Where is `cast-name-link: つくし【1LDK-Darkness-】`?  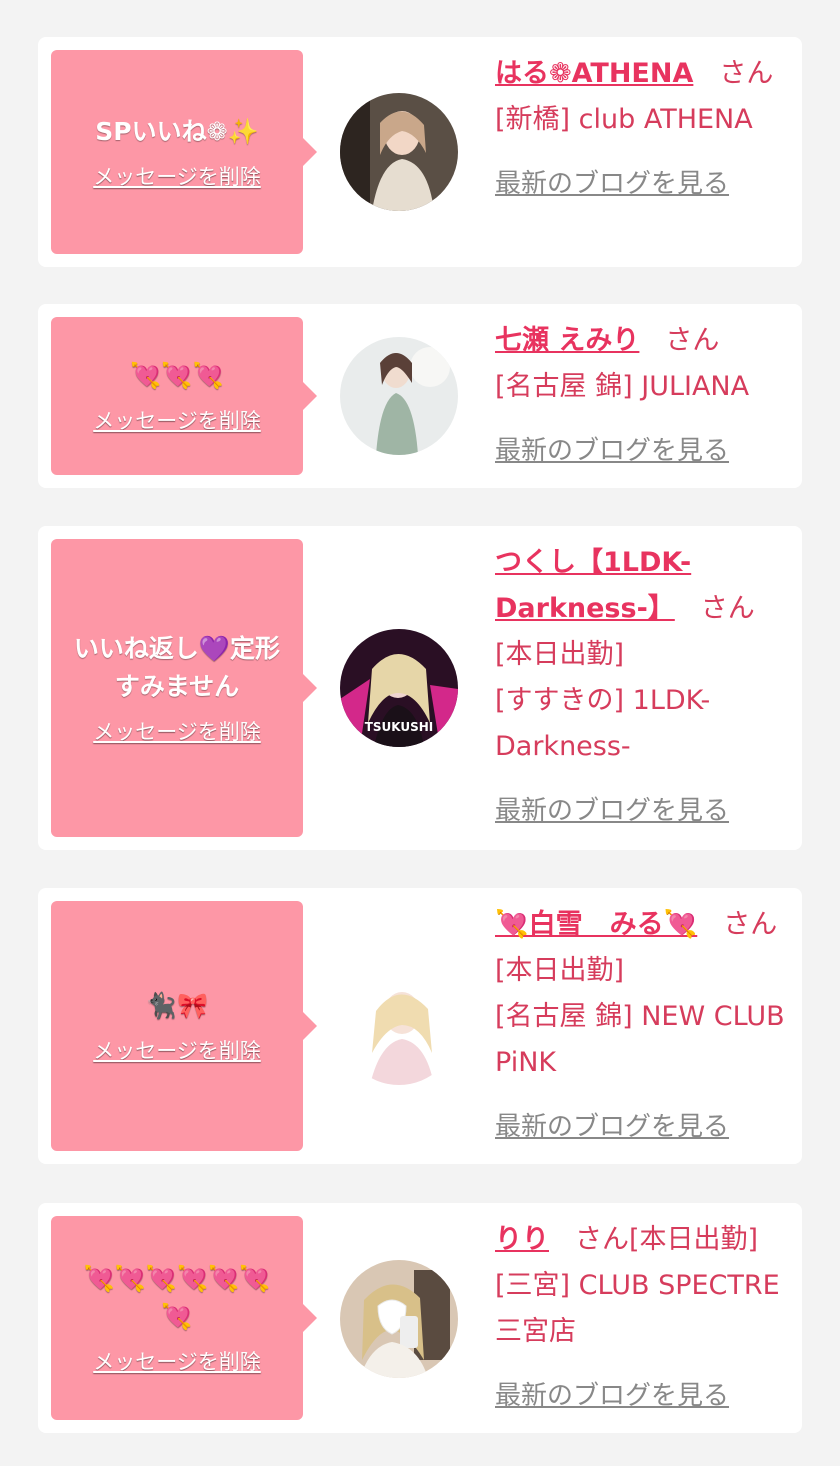 cast-name-link: つくし【1LDK-Darkness-】 is located at coordinates (593, 585).